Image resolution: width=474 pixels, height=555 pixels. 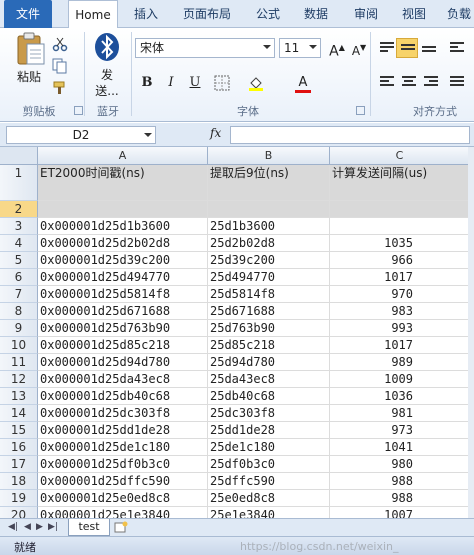 What do you see at coordinates (457, 48) in the screenshot?
I see `wrap-text-button` at bounding box center [457, 48].